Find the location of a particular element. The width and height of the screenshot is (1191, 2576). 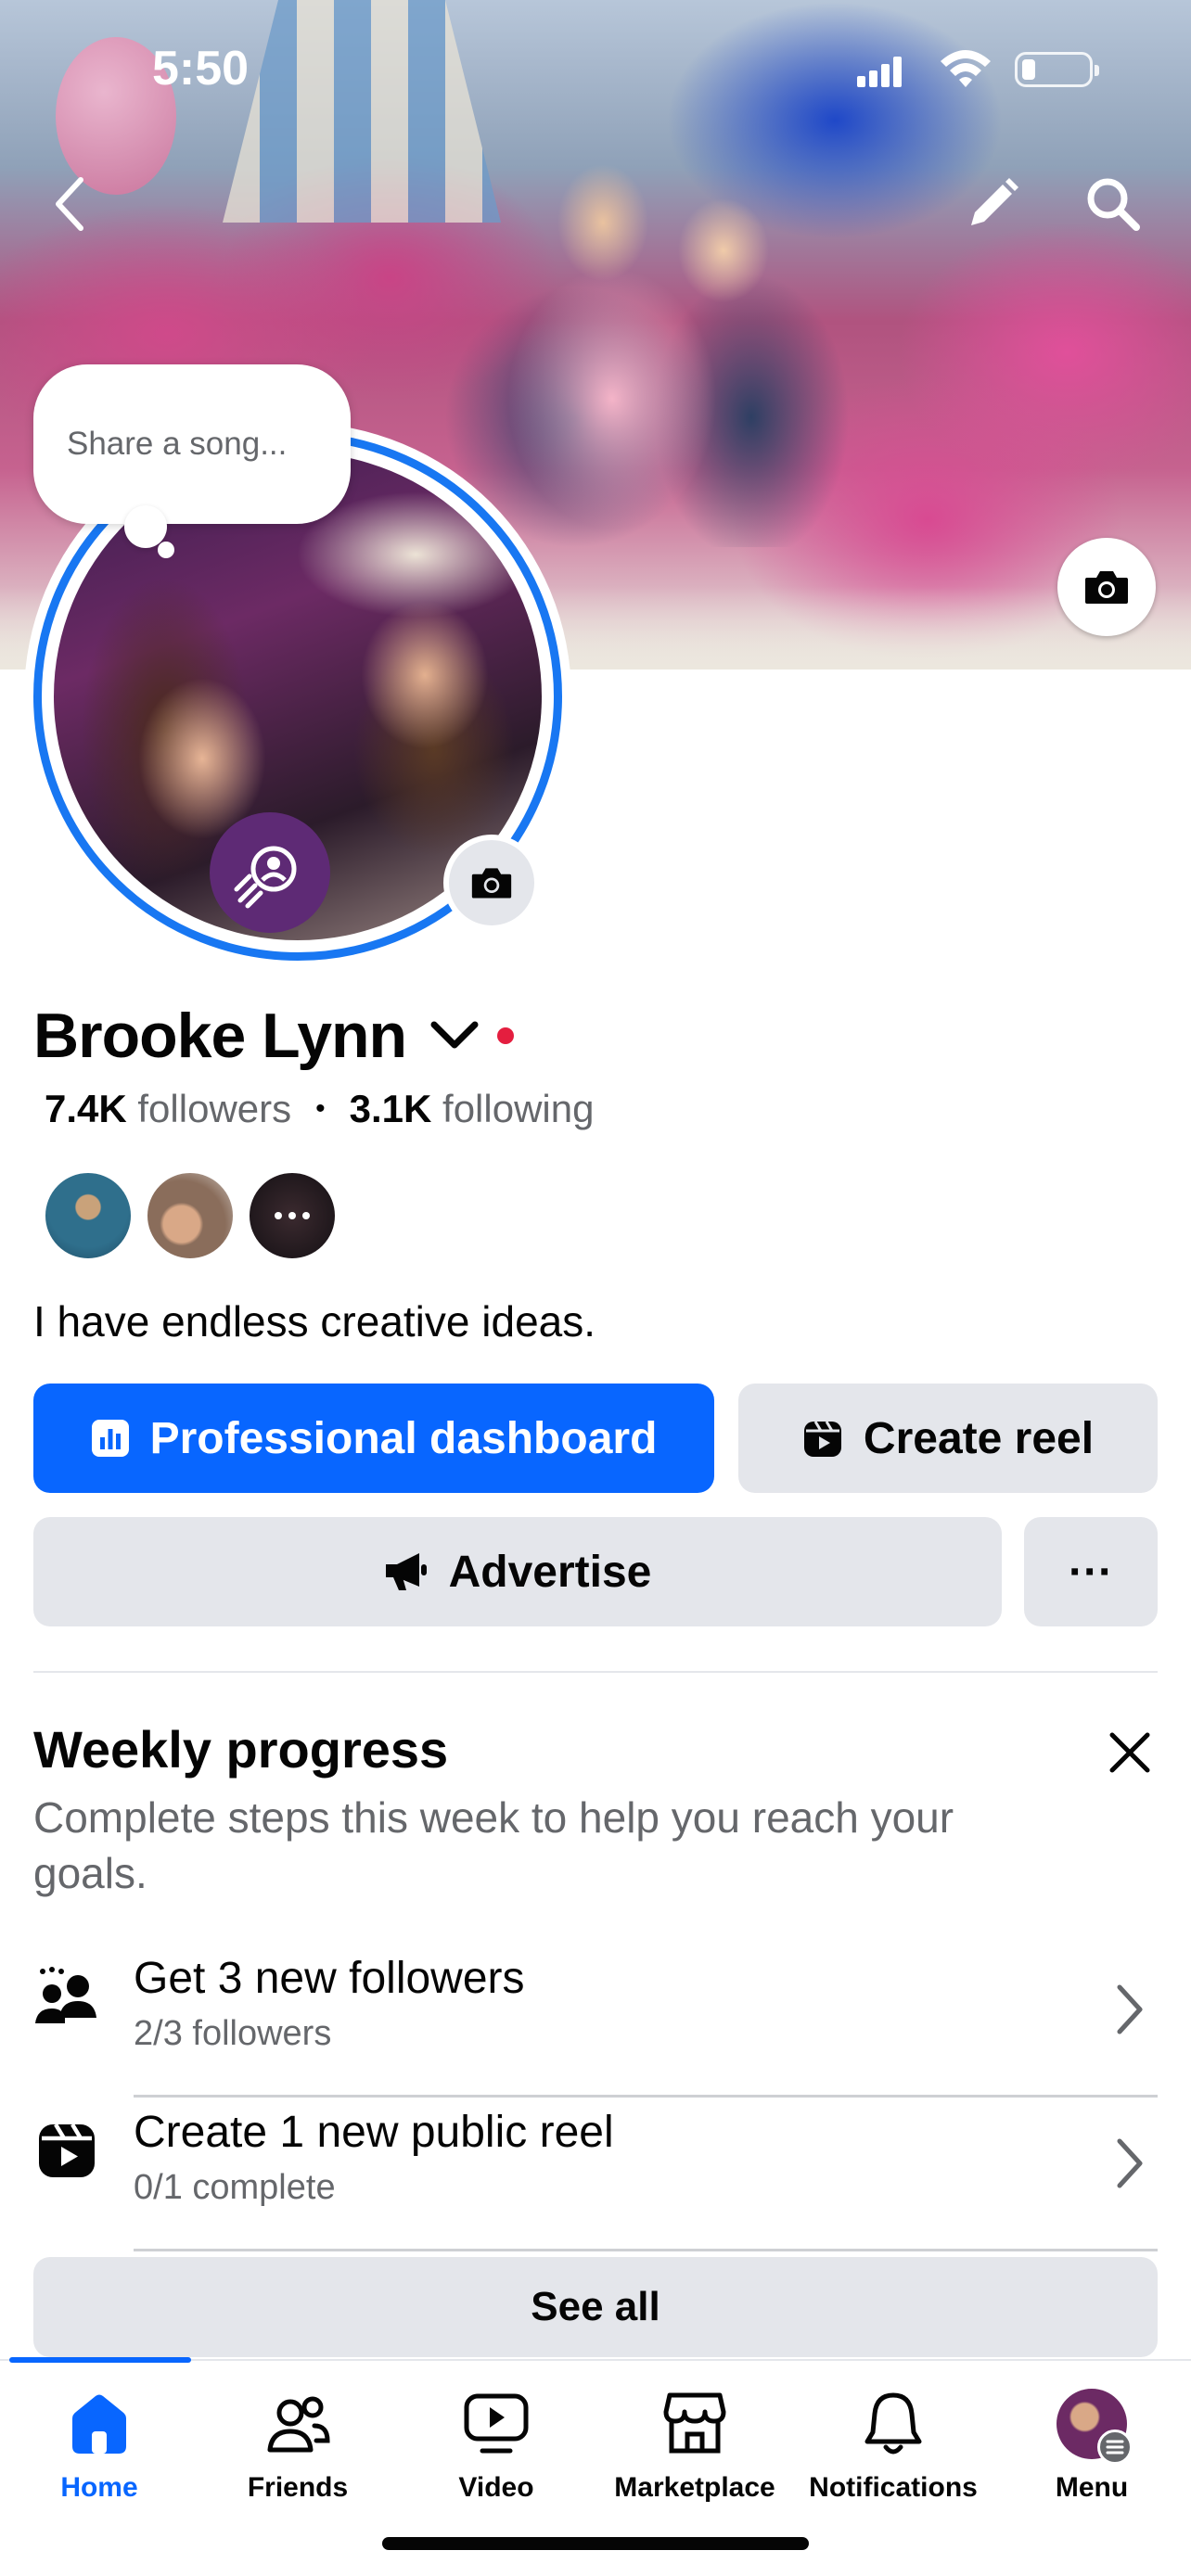

tab-notifications: Notifications is located at coordinates (893, 2452).